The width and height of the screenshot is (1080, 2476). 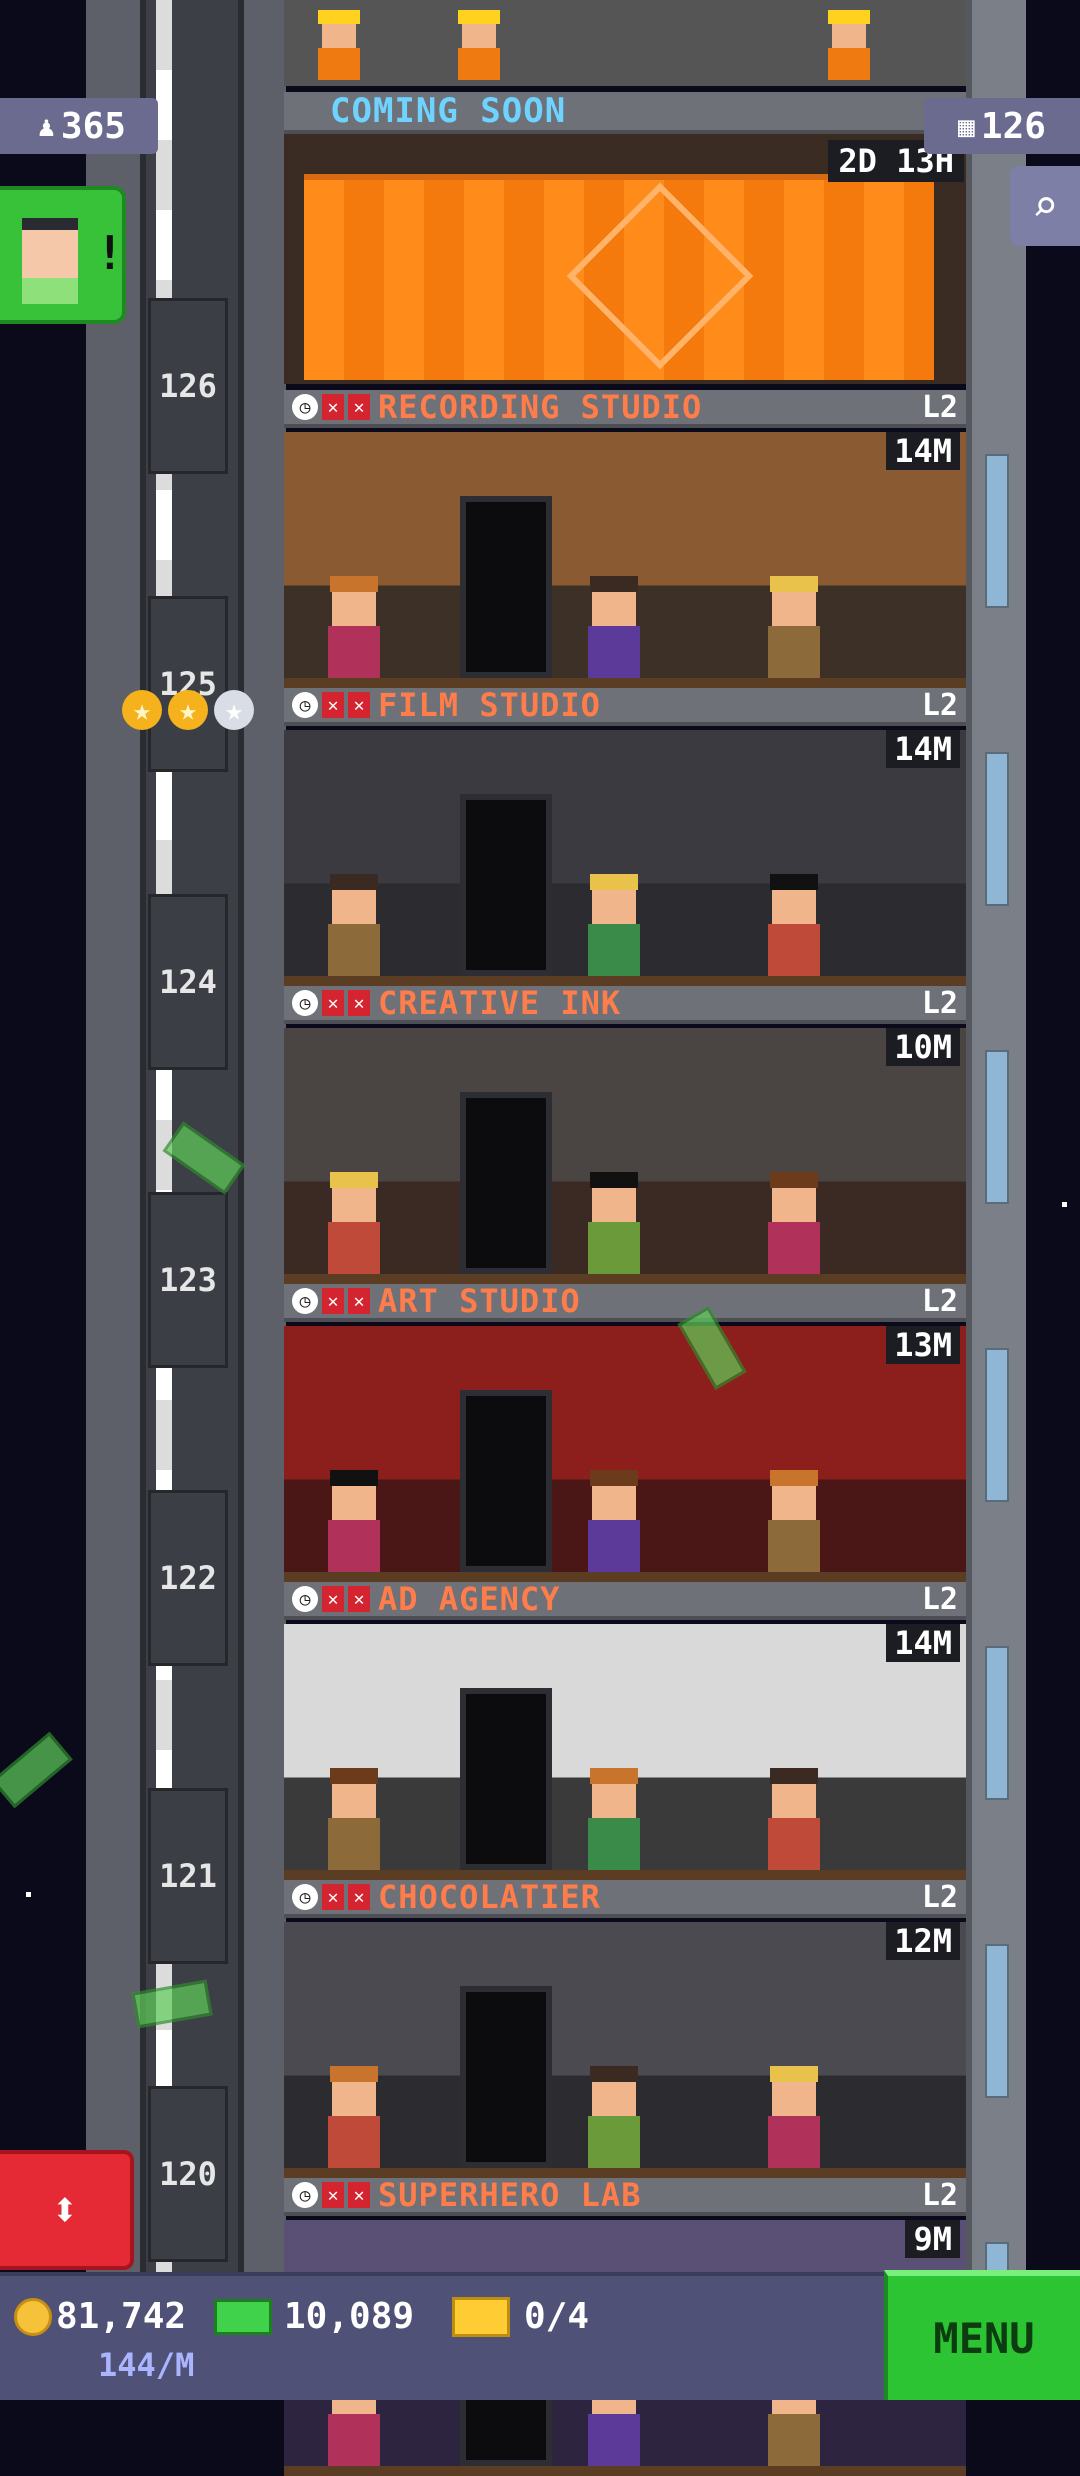 I want to click on zoom-button: ⌕, so click(x=1045, y=206).